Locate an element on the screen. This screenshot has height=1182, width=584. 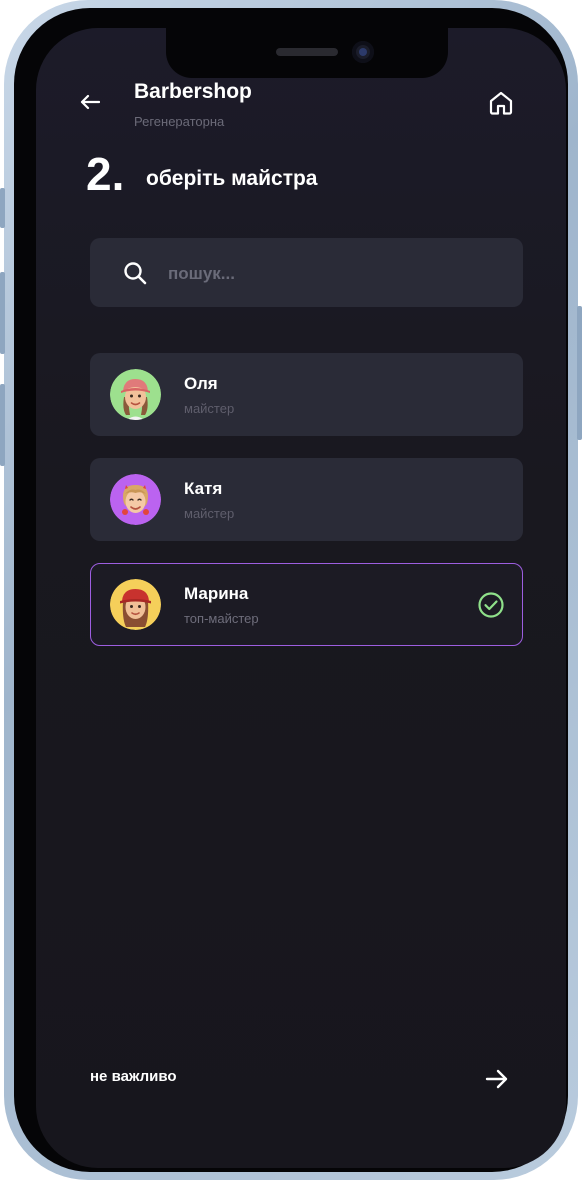
step-title: оберіть майстра is located at coordinates (232, 178).